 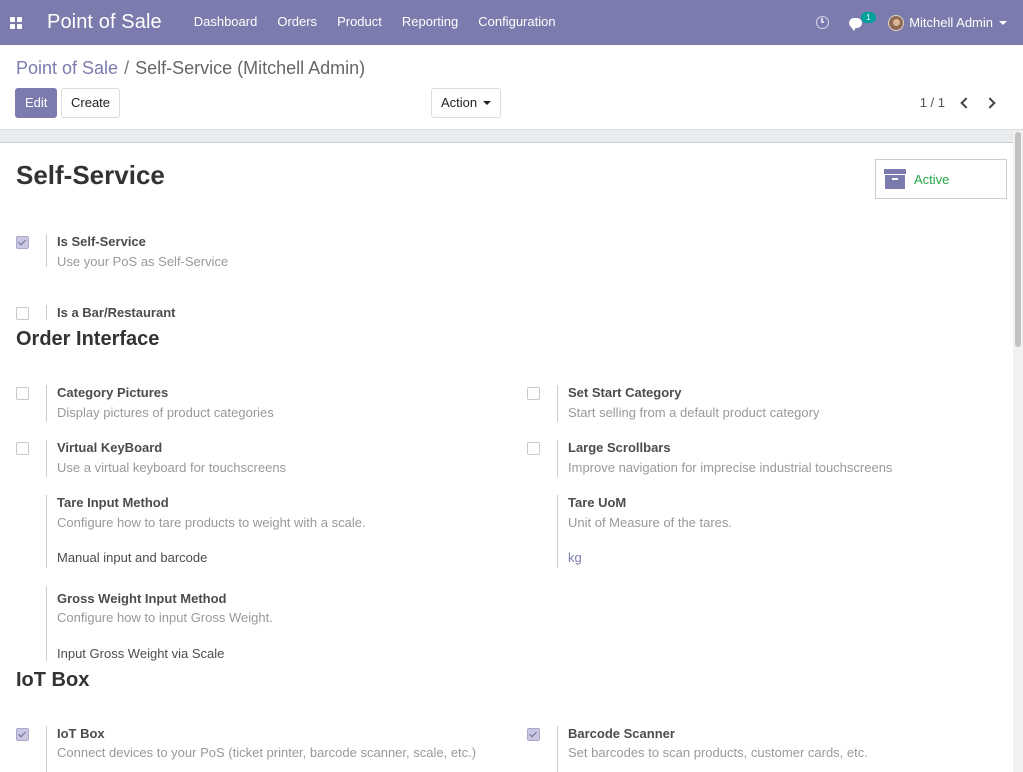 I want to click on archive-icon, so click(x=895, y=179).